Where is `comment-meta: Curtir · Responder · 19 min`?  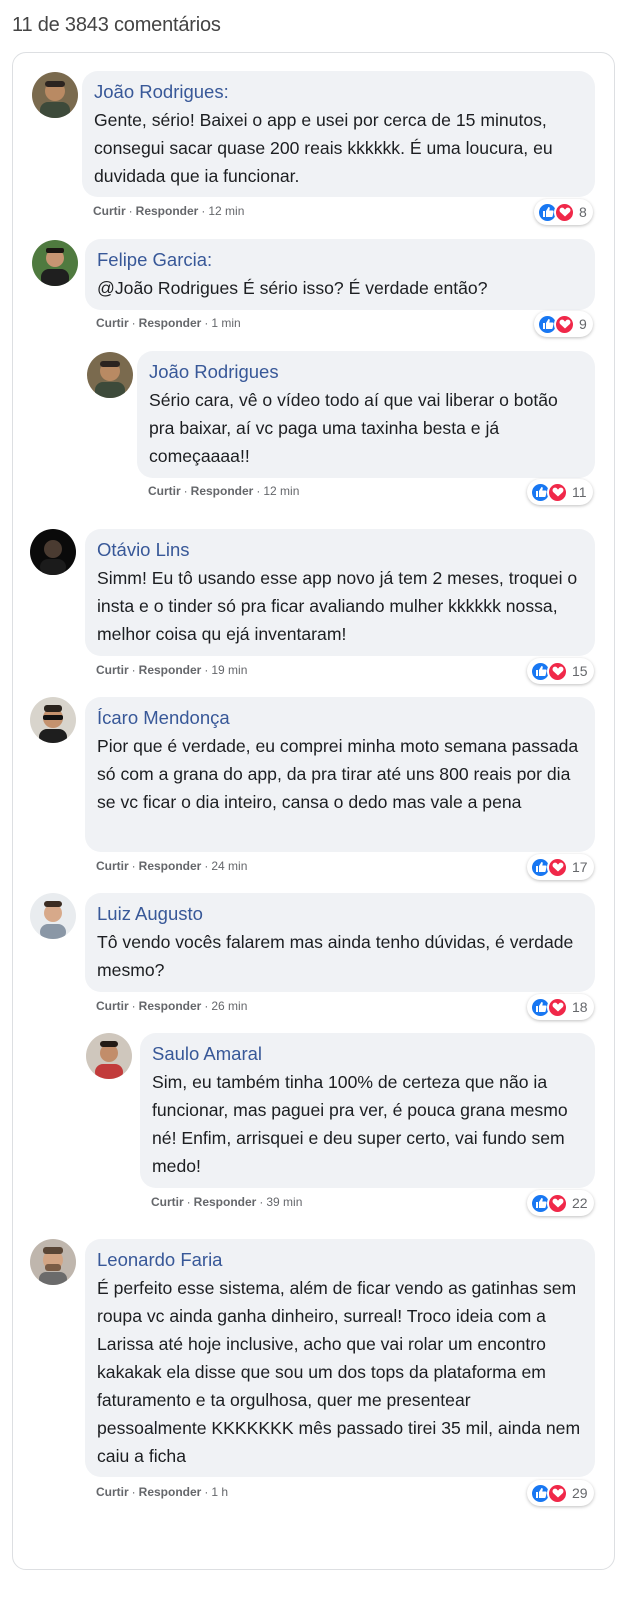 comment-meta: Curtir · Responder · 19 min is located at coordinates (172, 670).